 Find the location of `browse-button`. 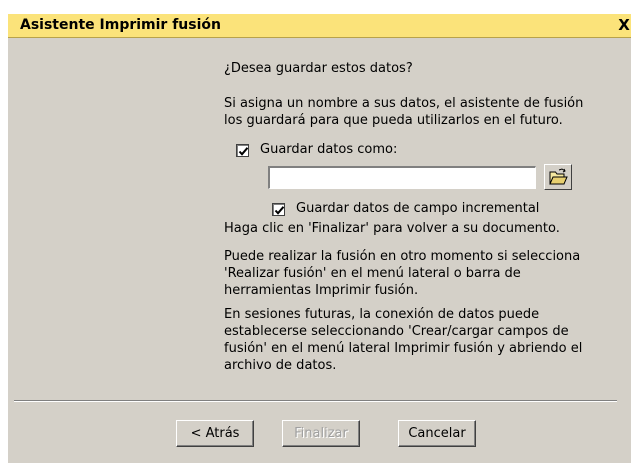

browse-button is located at coordinates (558, 177).